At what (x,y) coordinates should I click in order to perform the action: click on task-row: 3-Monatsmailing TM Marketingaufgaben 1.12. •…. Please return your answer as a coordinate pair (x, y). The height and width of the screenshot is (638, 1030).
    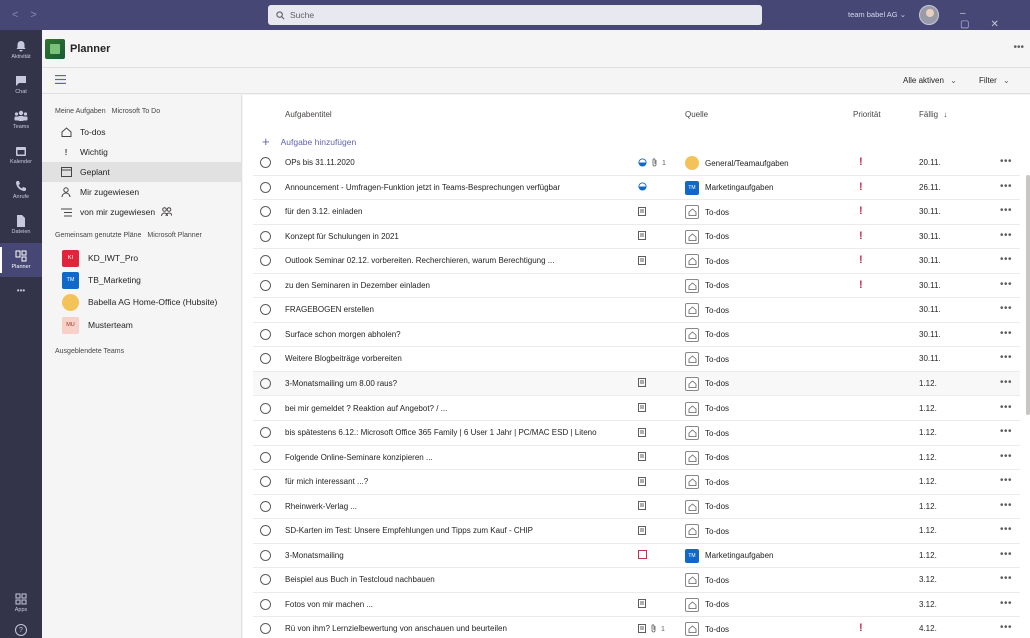
    Looking at the image, I should click on (636, 556).